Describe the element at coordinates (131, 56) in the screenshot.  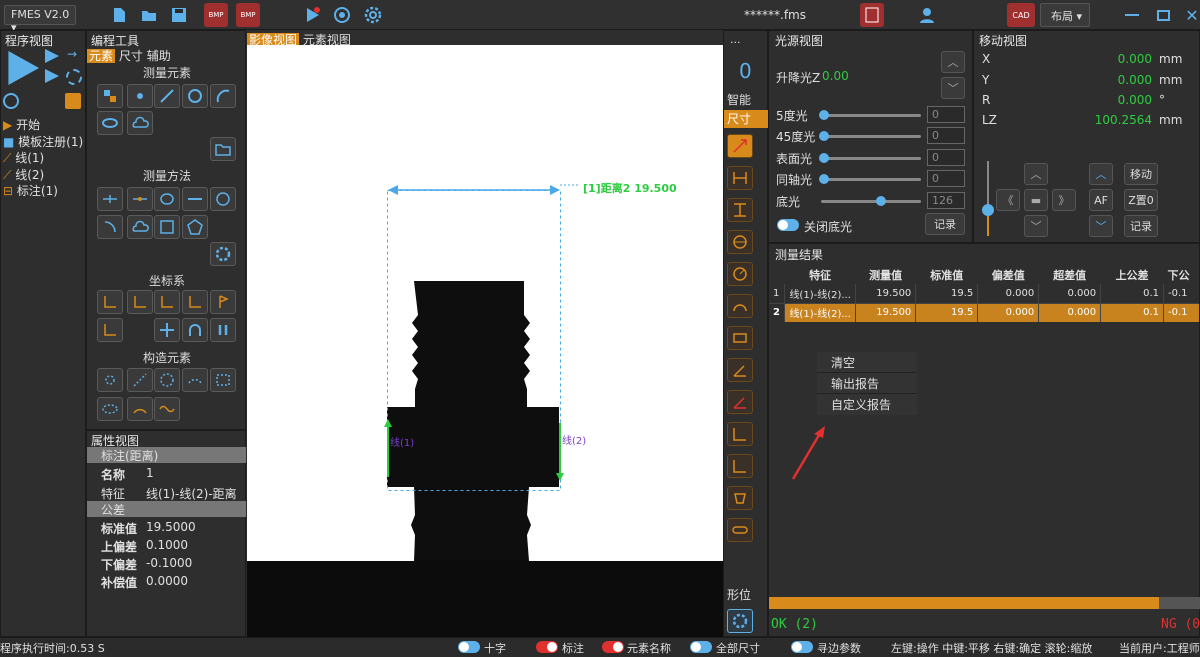
I see `tab-dimensions: 尺寸` at that location.